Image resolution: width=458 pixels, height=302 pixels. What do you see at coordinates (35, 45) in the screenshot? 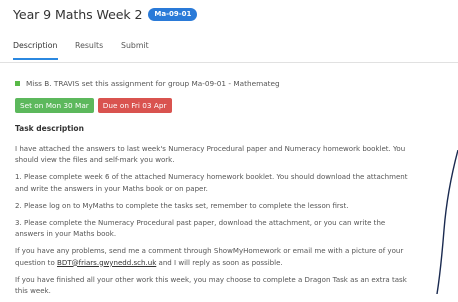
I see `tab-description: Description` at bounding box center [35, 45].